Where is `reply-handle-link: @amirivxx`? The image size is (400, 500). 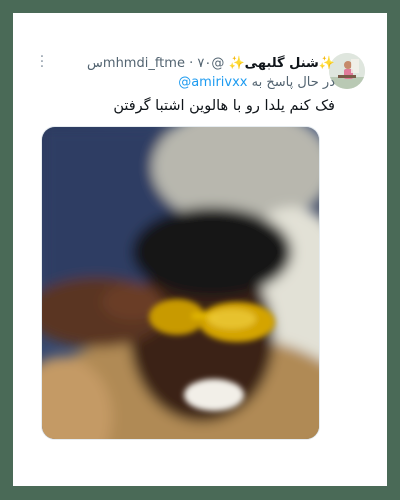 reply-handle-link: @amirivxx is located at coordinates (212, 82).